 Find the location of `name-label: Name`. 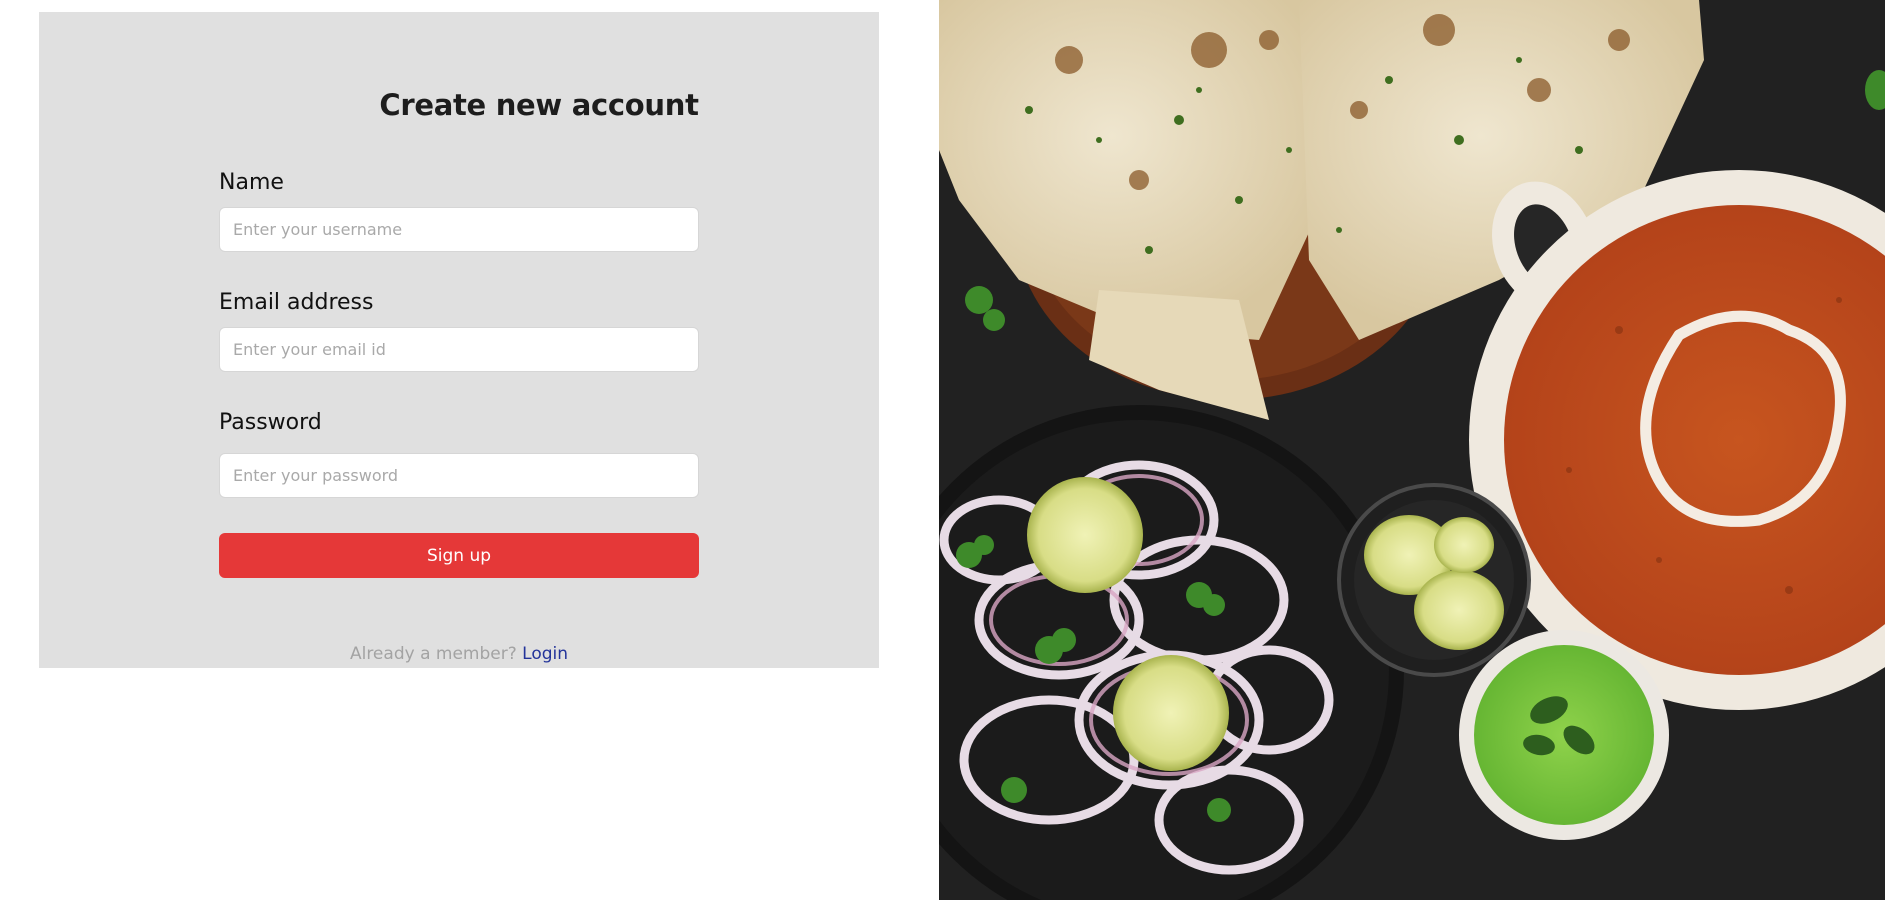

name-label: Name is located at coordinates (251, 182).